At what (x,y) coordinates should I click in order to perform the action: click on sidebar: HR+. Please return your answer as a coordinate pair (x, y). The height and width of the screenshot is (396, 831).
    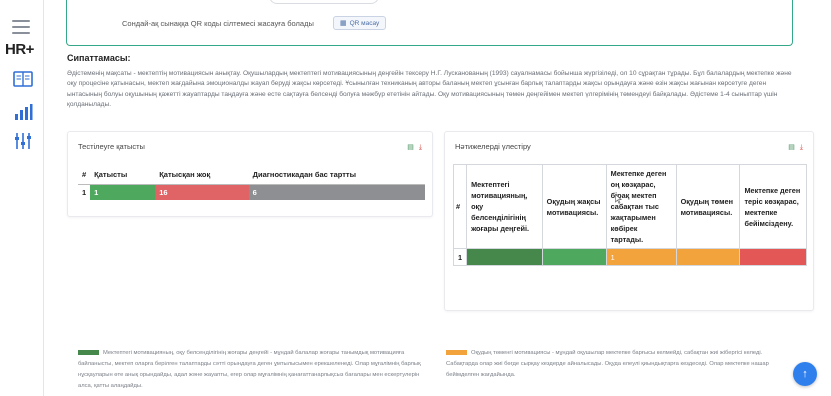
    Looking at the image, I should click on (22, 198).